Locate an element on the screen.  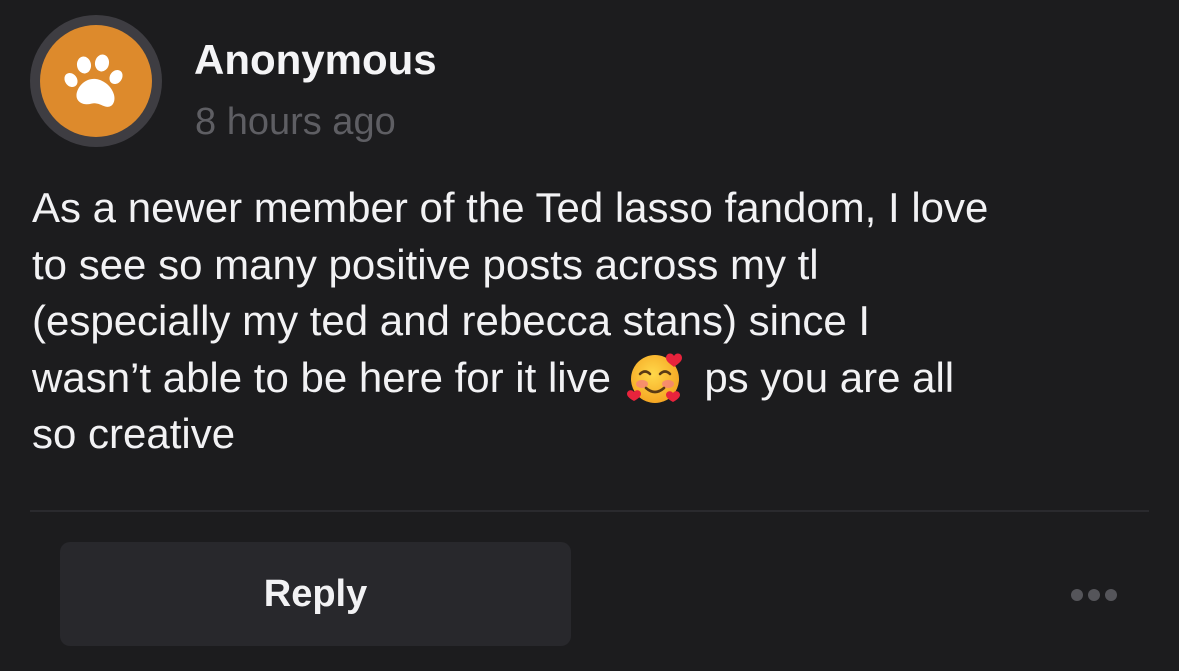
author-name: Anonymous is located at coordinates (315, 60).